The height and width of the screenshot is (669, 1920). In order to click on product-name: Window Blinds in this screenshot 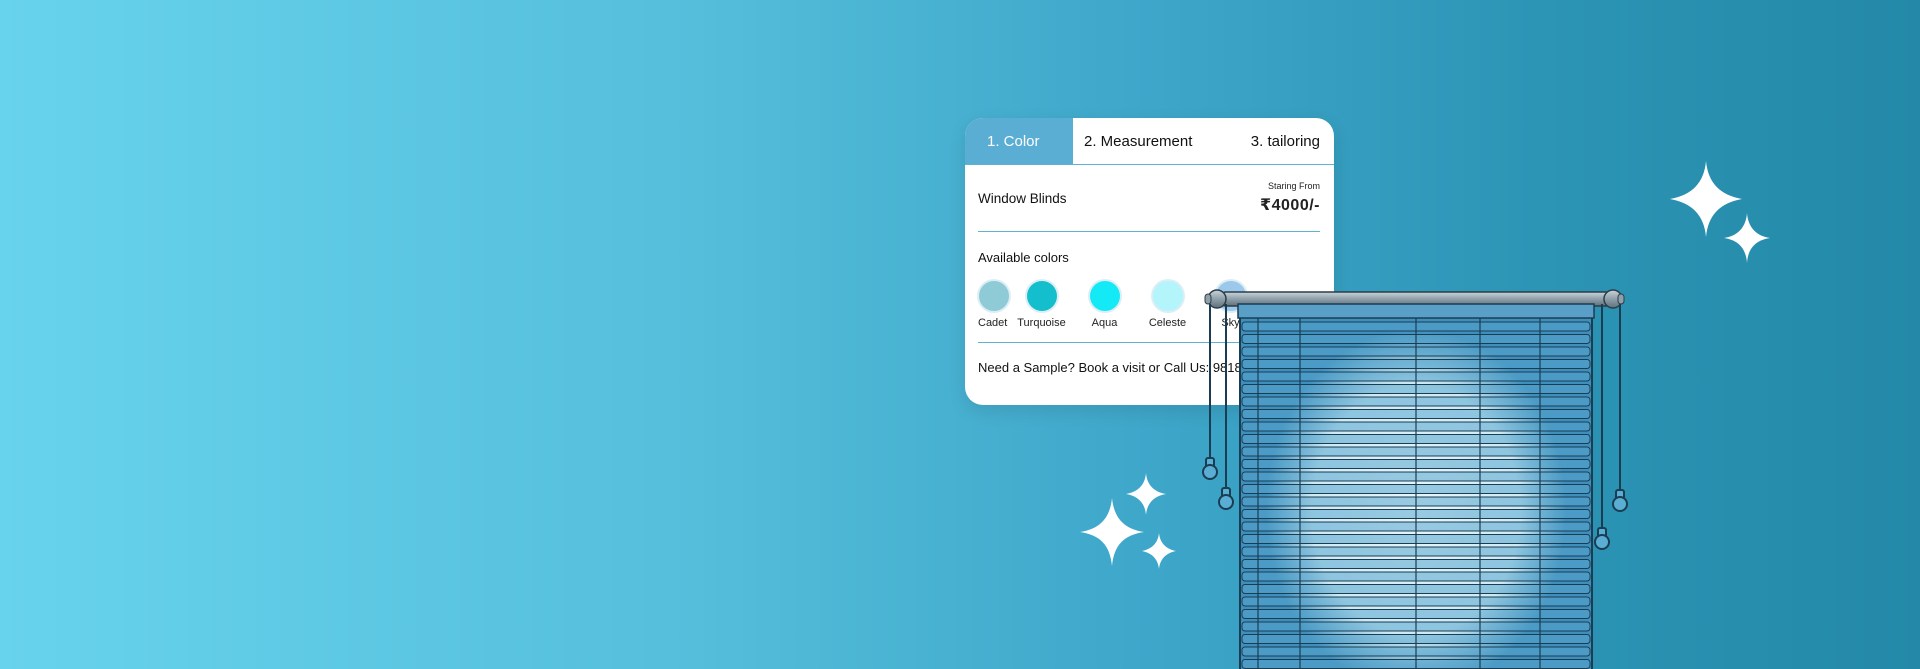, I will do `click(1022, 198)`.